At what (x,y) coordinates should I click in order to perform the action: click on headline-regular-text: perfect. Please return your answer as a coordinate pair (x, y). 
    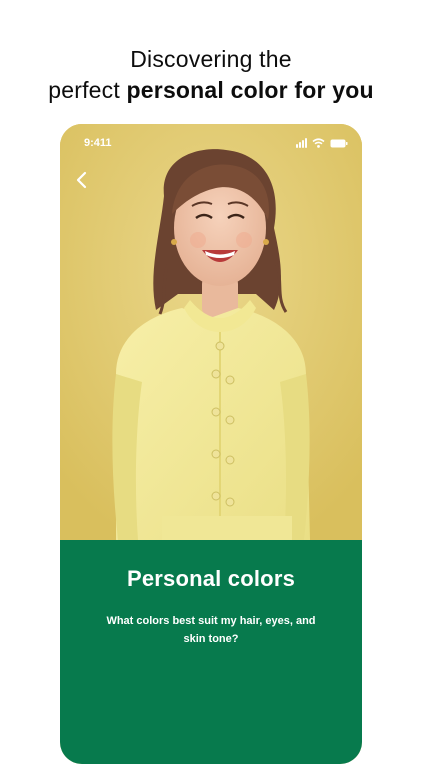
    Looking at the image, I should click on (87, 90).